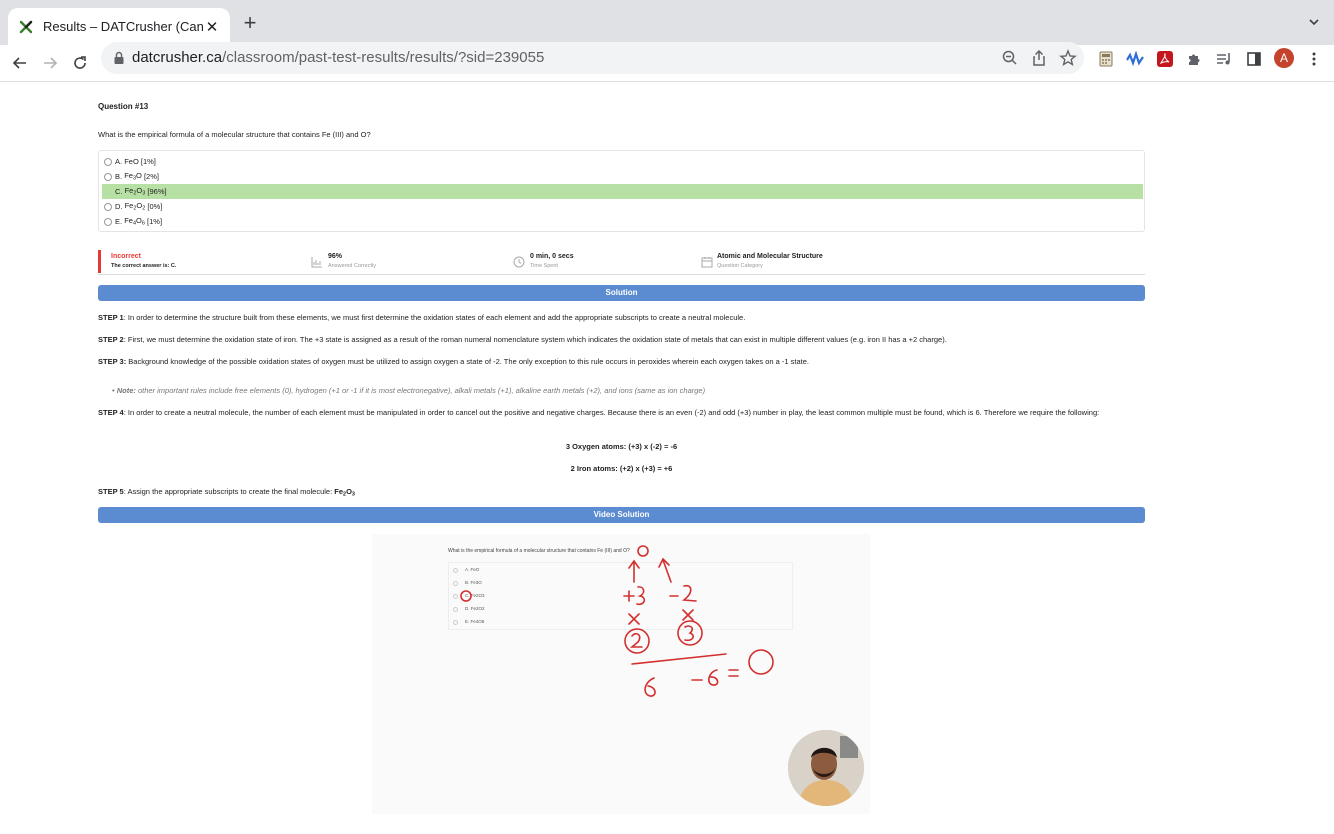 This screenshot has width=1334, height=834. Describe the element at coordinates (80, 63) in the screenshot. I see `reload-button` at that location.